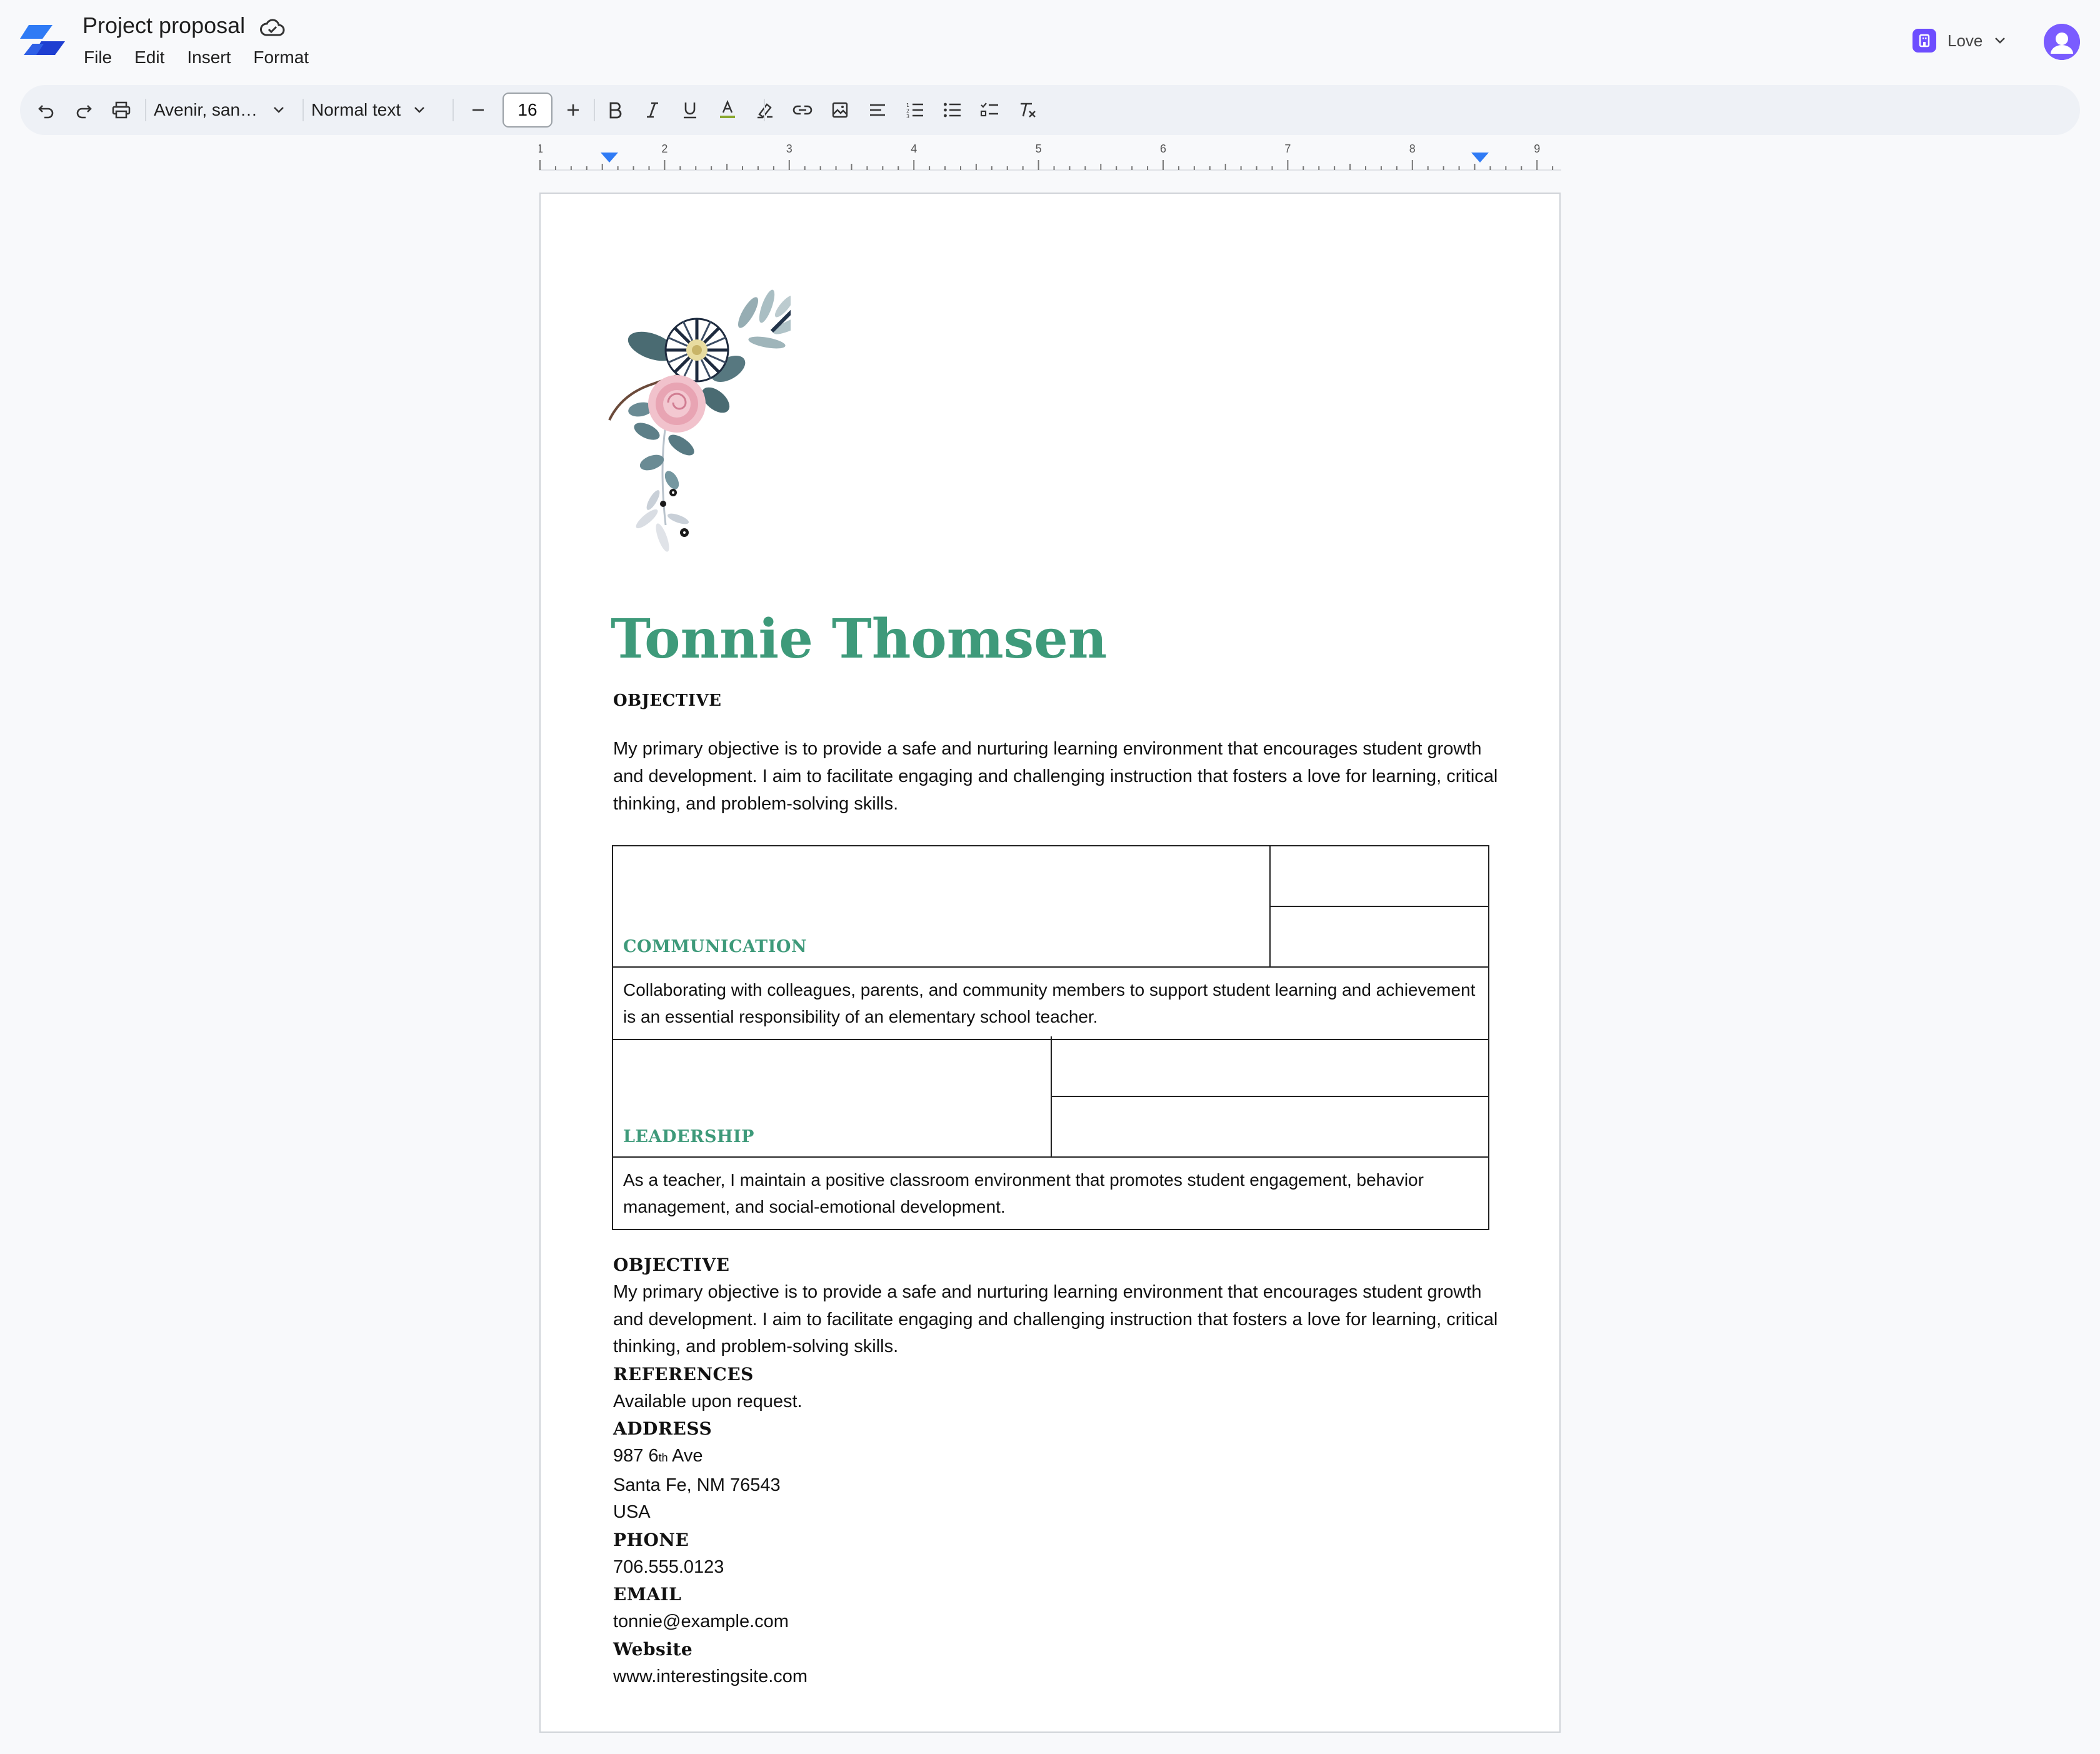  Describe the element at coordinates (149, 58) in the screenshot. I see `menu-edit: Edit` at that location.